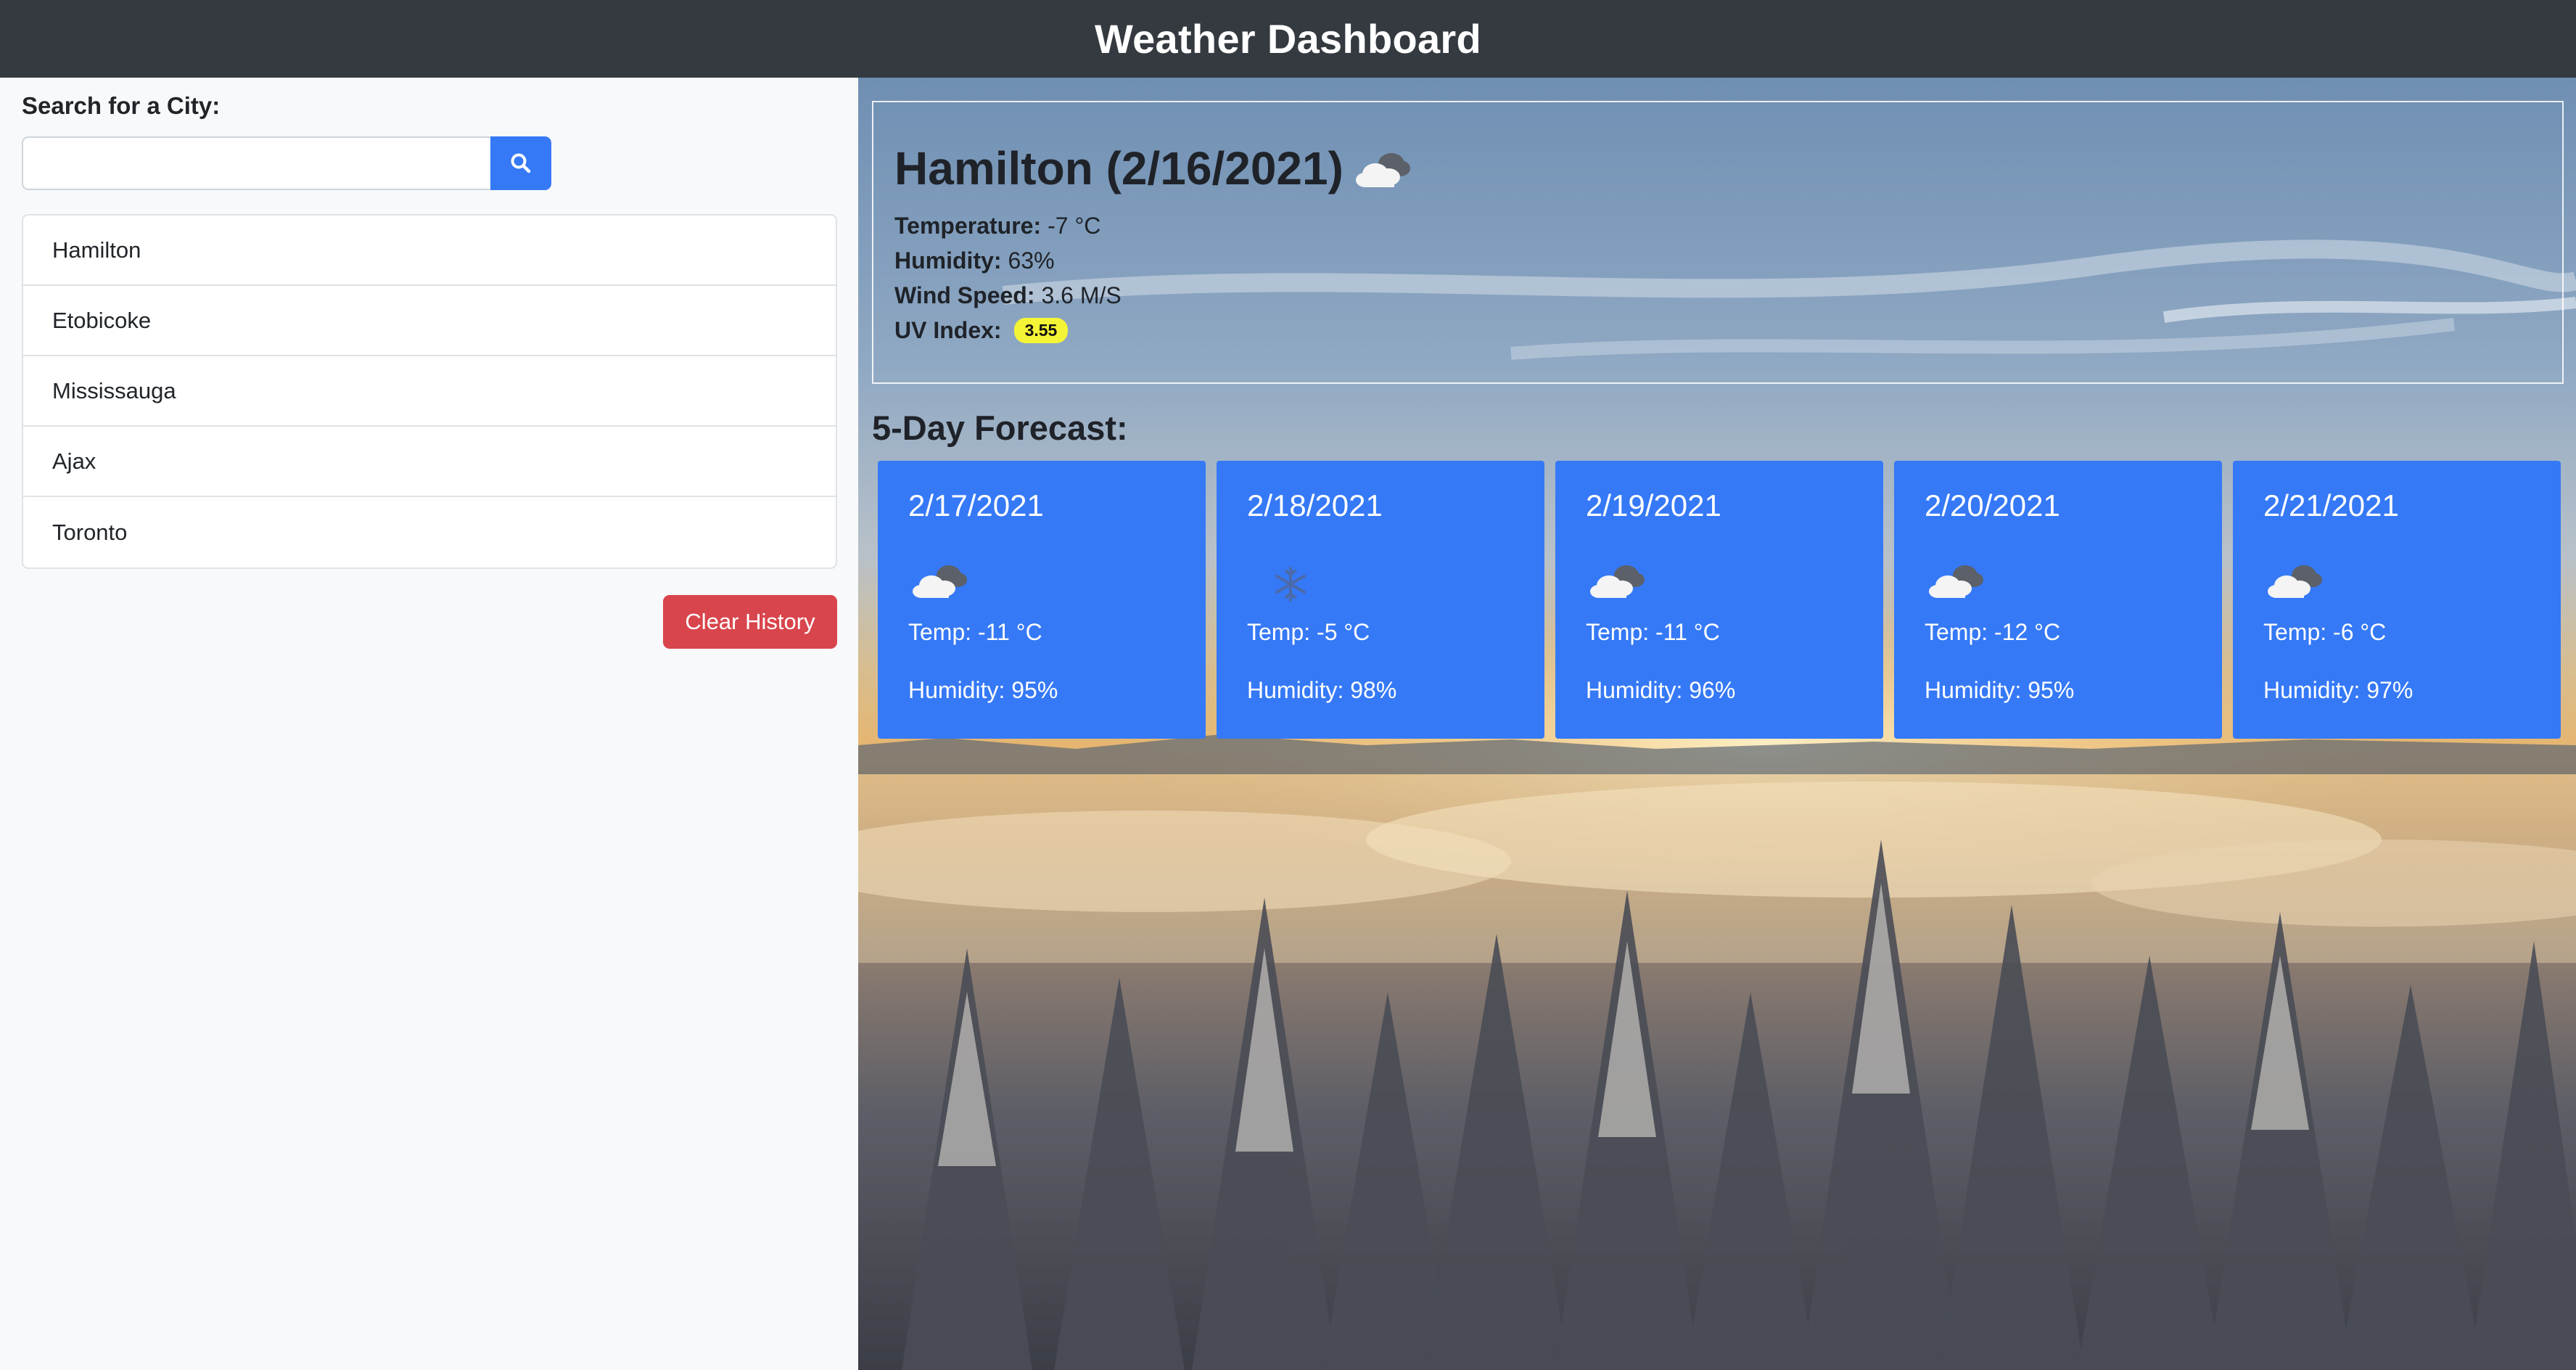  Describe the element at coordinates (1380, 600) in the screenshot. I see `forecast-card: 2/18/2021 Temp: -5 °C Humidity: 98%` at that location.